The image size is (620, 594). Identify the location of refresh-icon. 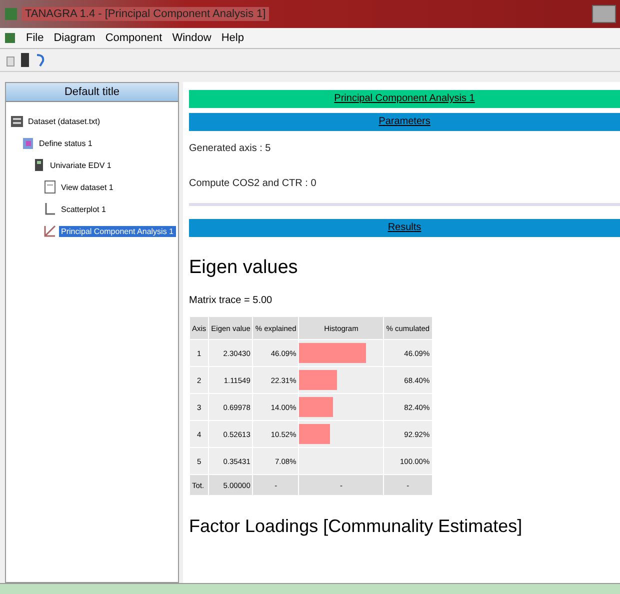
(40, 60).